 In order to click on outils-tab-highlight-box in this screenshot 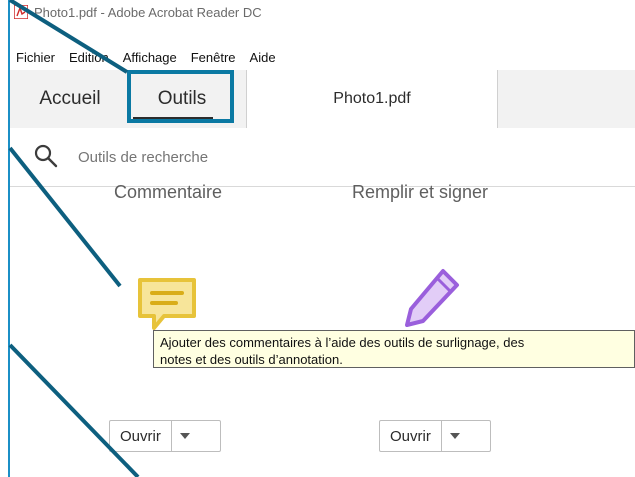, I will do `click(180, 96)`.